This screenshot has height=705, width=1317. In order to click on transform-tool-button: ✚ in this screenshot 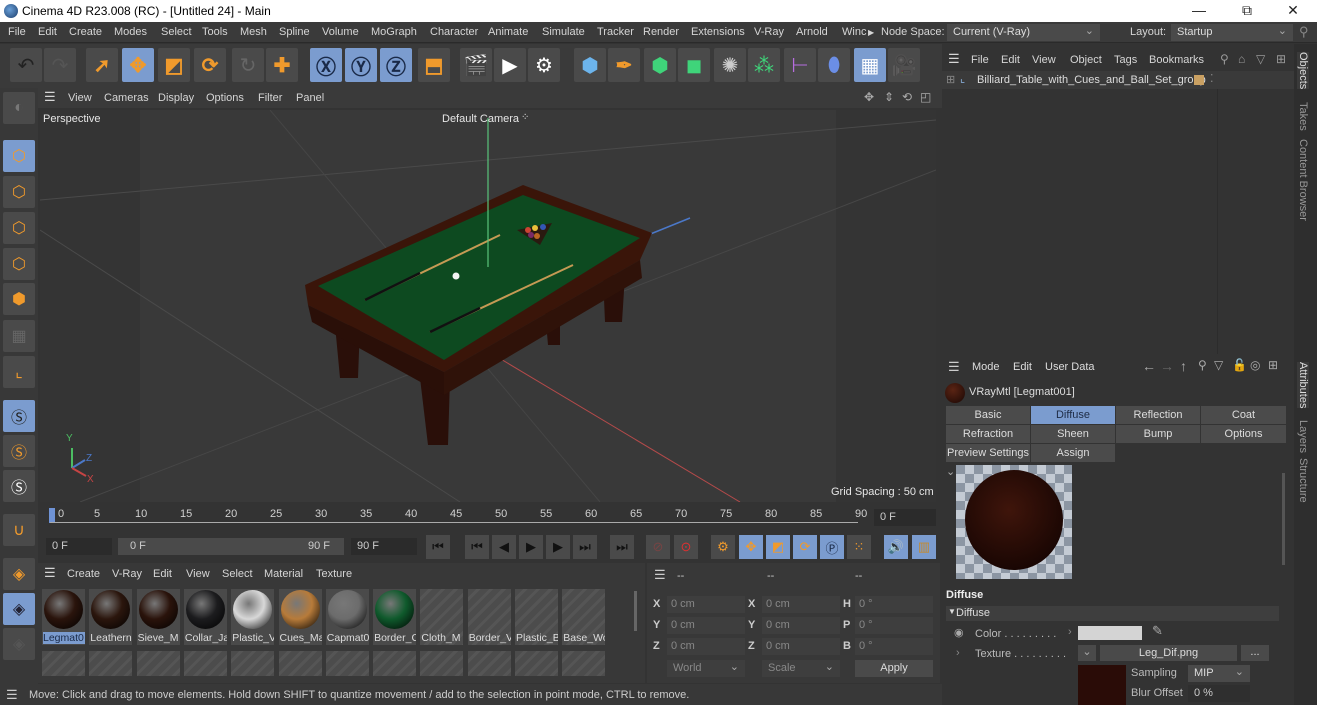, I will do `click(282, 65)`.